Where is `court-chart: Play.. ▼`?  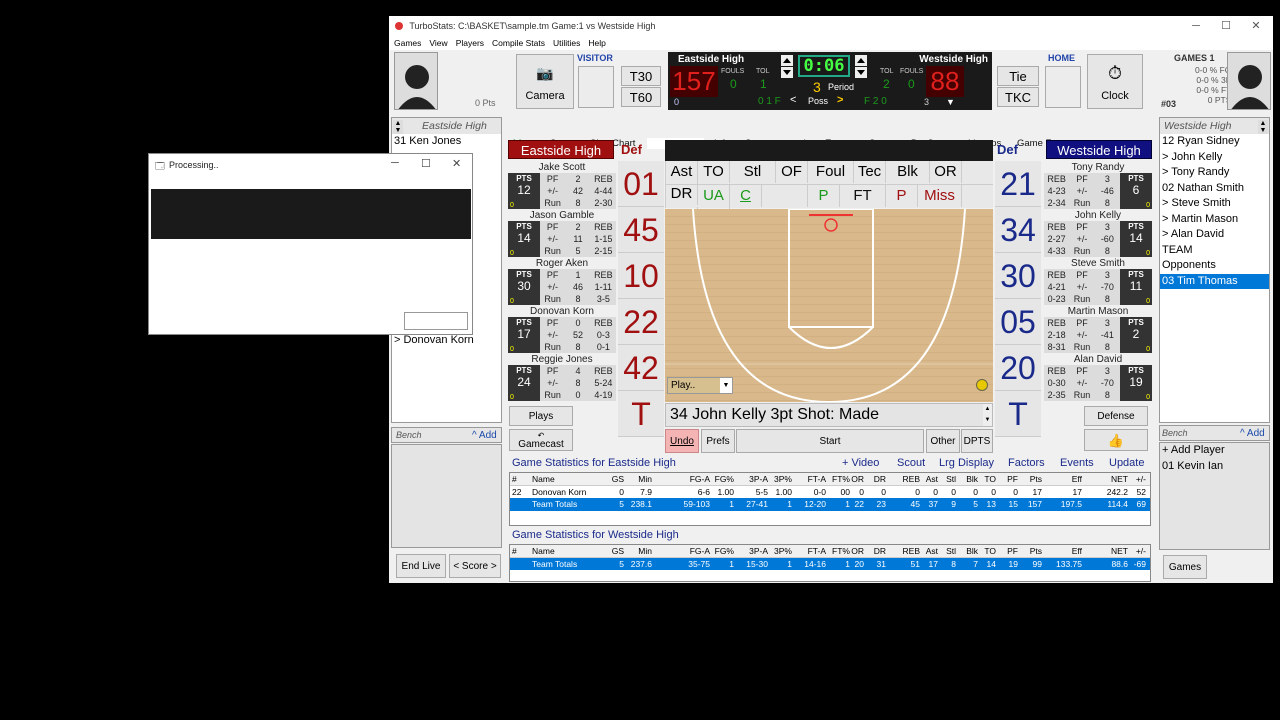 court-chart: Play.. ▼ is located at coordinates (829, 305).